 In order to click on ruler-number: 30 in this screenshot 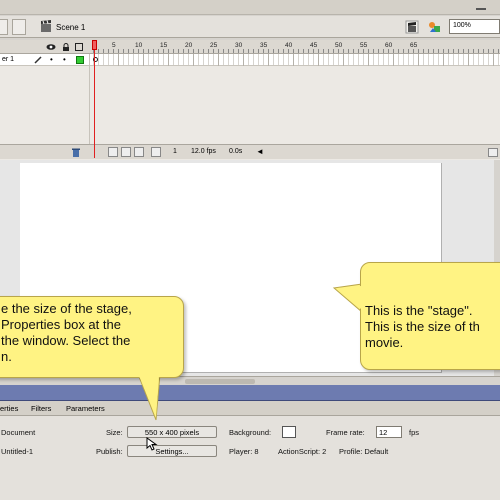, I will do `click(239, 45)`.